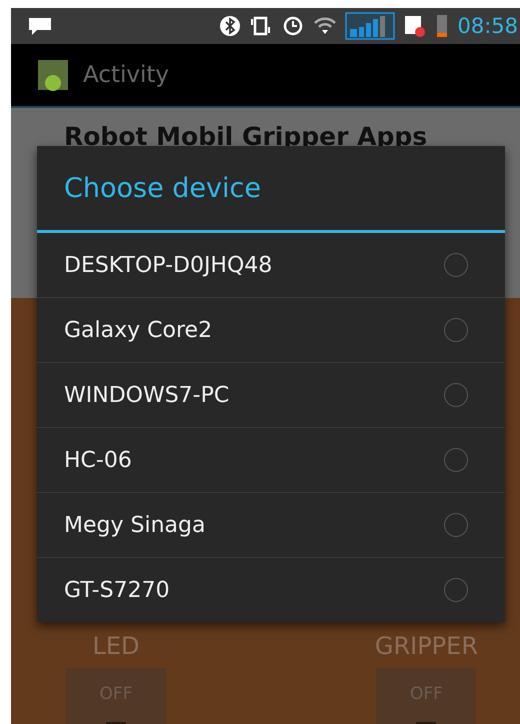  I want to click on signal-icon, so click(370, 26).